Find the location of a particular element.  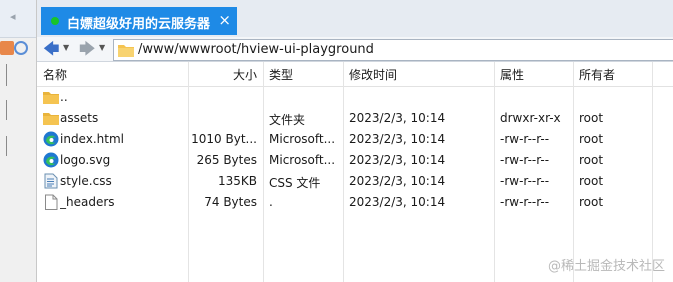

column-header-name: 名称 is located at coordinates (55, 74).